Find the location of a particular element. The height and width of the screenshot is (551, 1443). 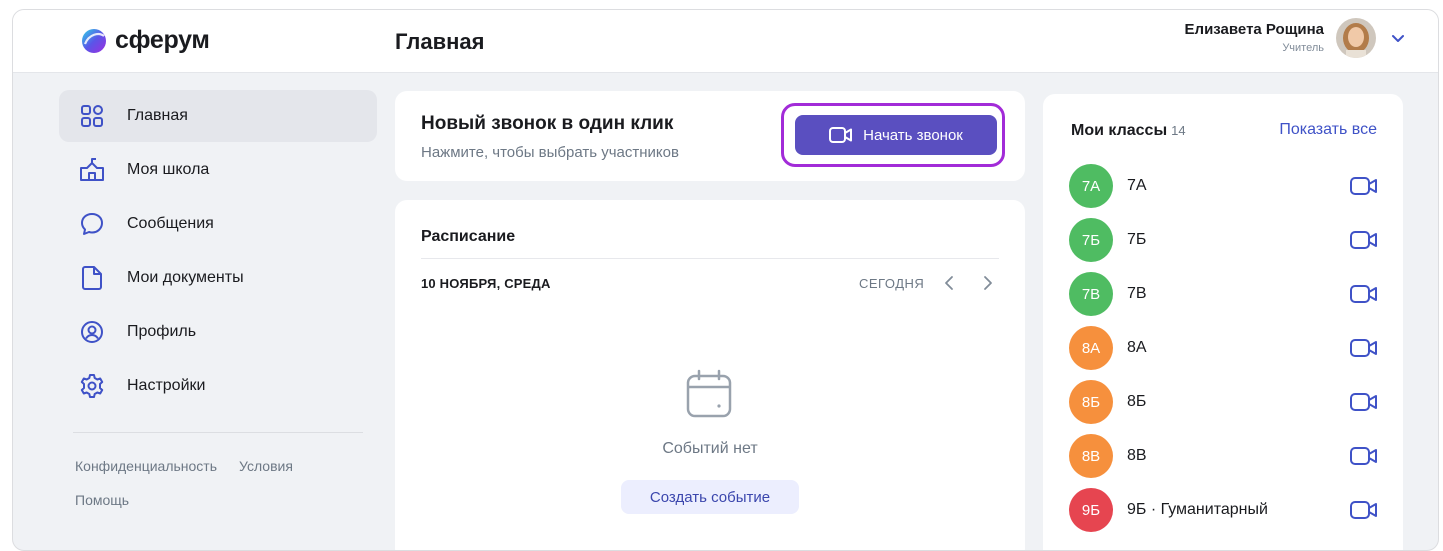

logo-text: сферум is located at coordinates (162, 40).